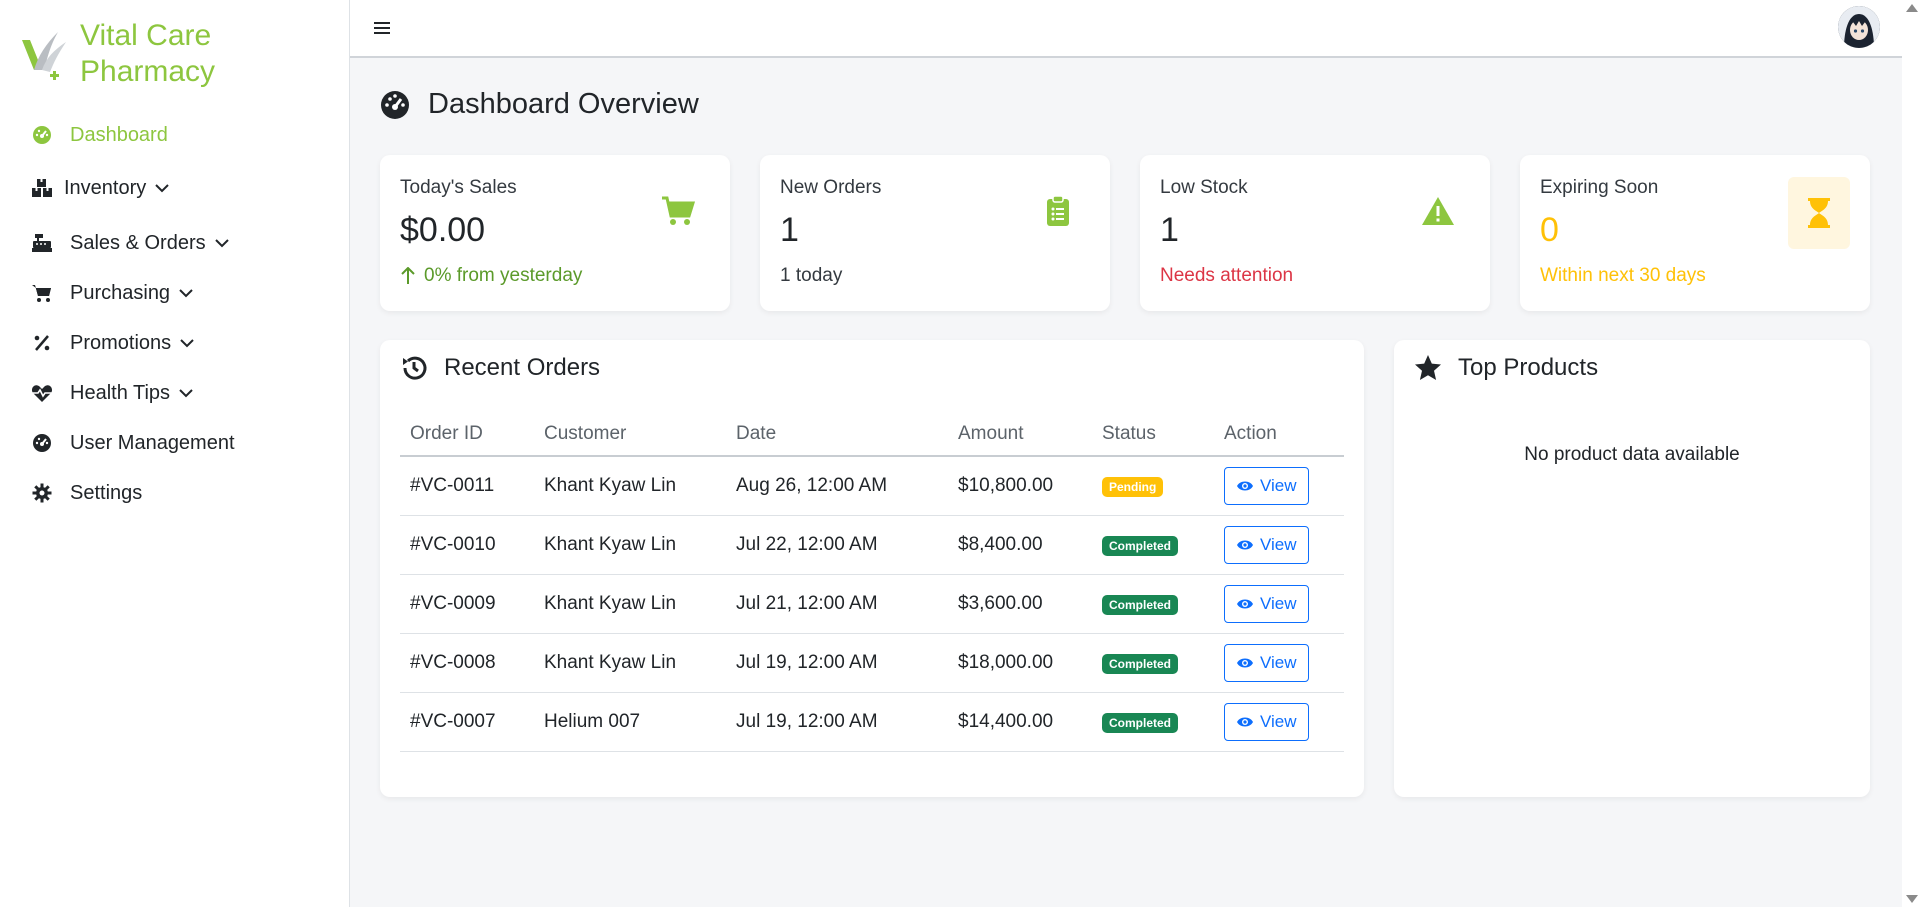 This screenshot has width=1920, height=907. Describe the element at coordinates (1133, 486) in the screenshot. I see `status-badge: Pending` at that location.